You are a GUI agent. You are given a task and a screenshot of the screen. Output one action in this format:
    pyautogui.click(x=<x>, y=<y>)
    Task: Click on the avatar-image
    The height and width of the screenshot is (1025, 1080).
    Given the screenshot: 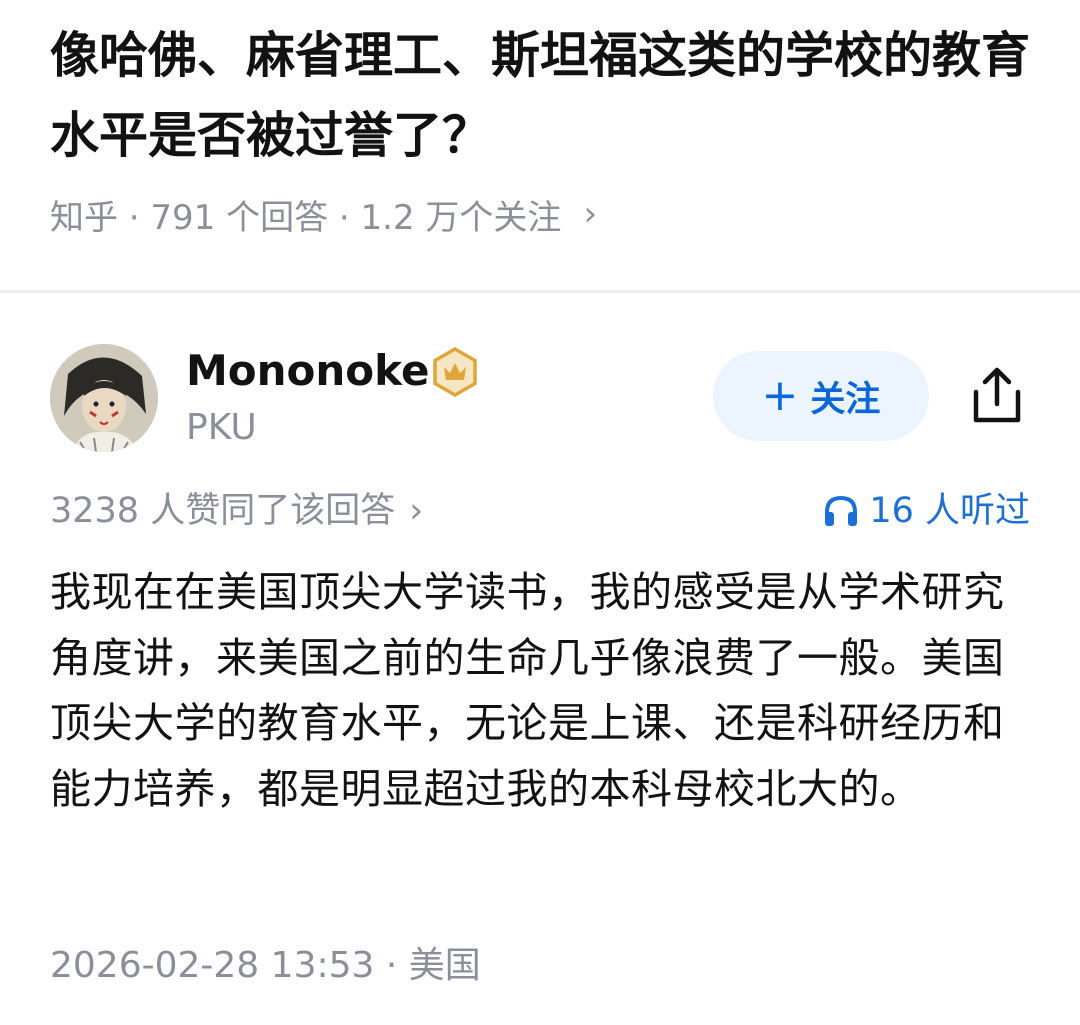 What is the action you would take?
    pyautogui.click(x=104, y=398)
    